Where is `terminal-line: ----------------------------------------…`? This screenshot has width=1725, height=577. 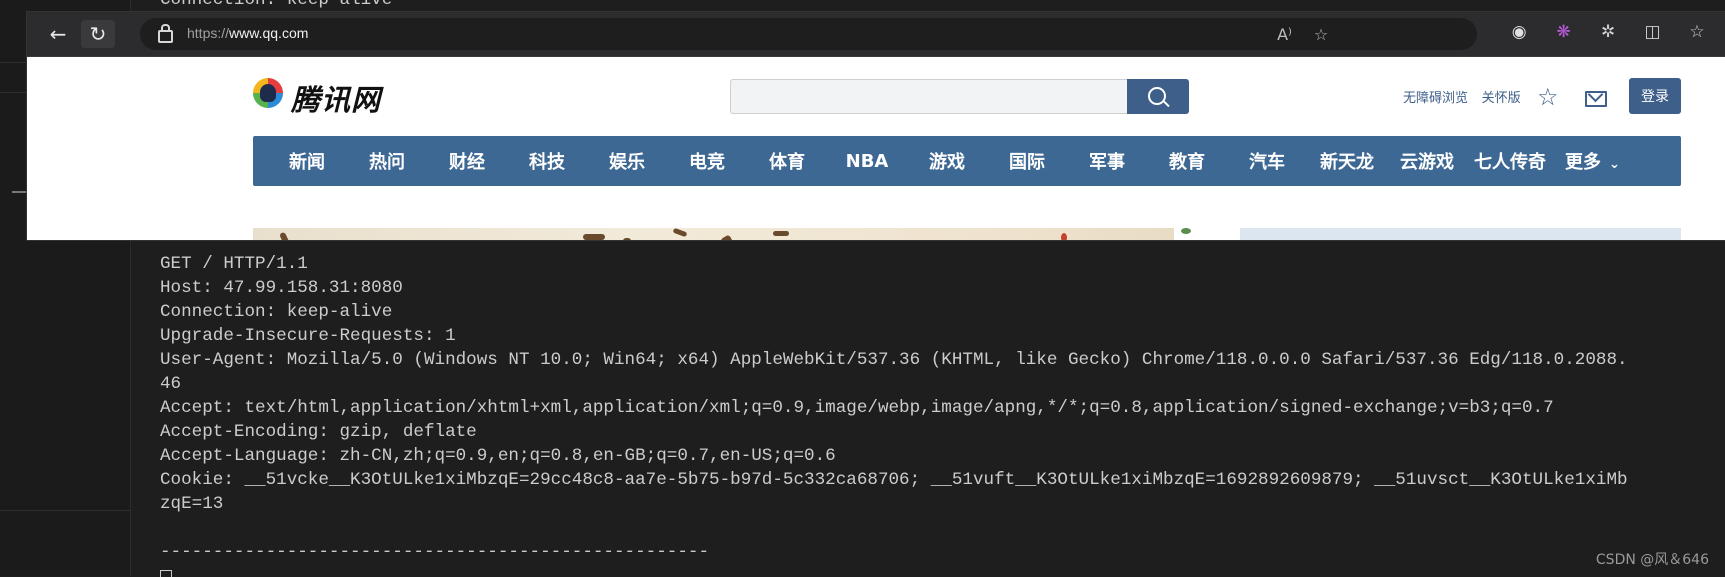 terminal-line: ----------------------------------------… is located at coordinates (435, 552).